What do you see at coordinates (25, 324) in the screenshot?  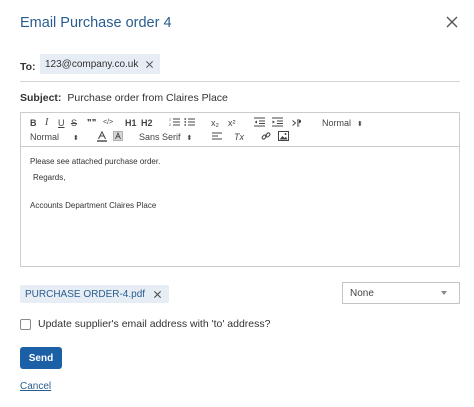 I see `update-email-checkbox` at bounding box center [25, 324].